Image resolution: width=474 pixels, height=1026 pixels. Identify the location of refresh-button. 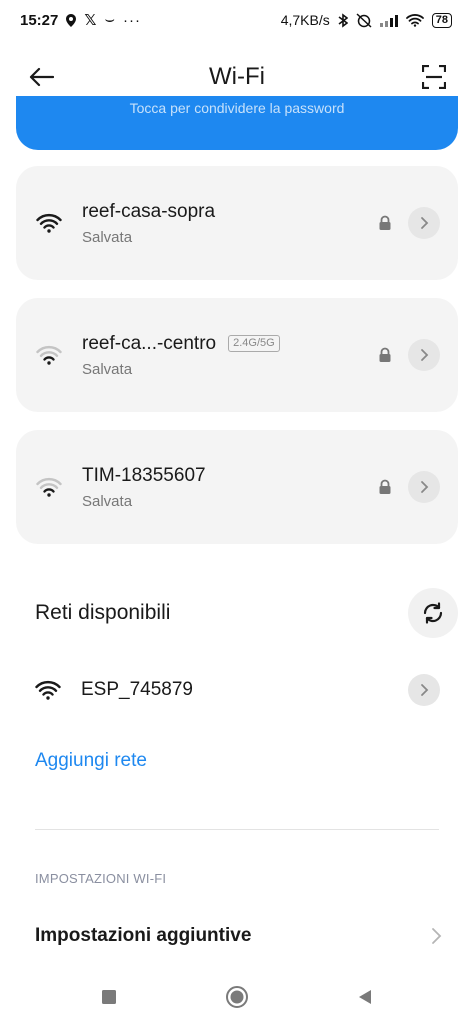
(433, 613).